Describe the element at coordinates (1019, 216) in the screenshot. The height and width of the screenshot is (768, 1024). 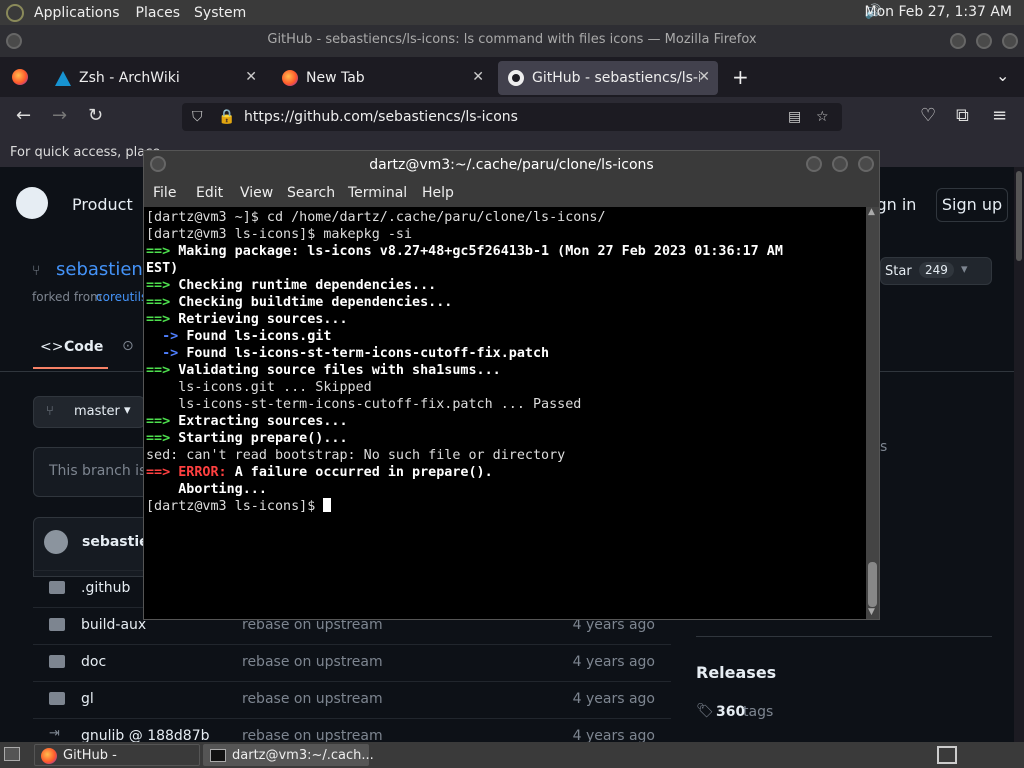
I see `page-scrollbar-thumb` at that location.